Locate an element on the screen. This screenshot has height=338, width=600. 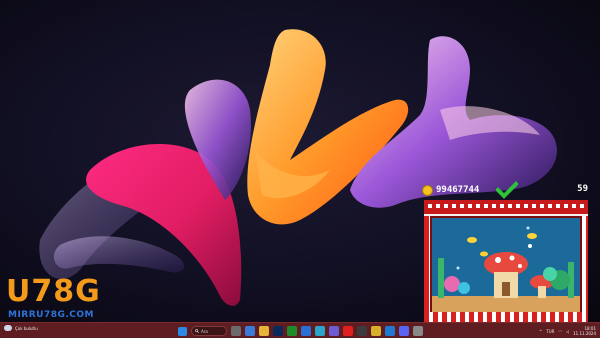
cloud-icon is located at coordinates (8, 328).